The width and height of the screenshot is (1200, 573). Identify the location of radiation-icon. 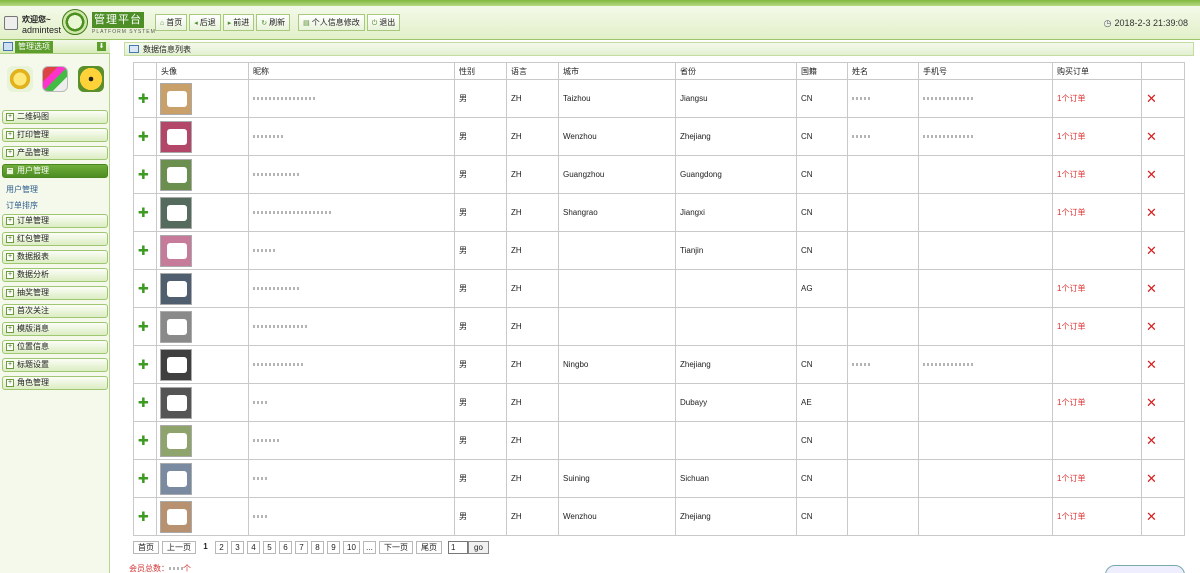
(91, 79).